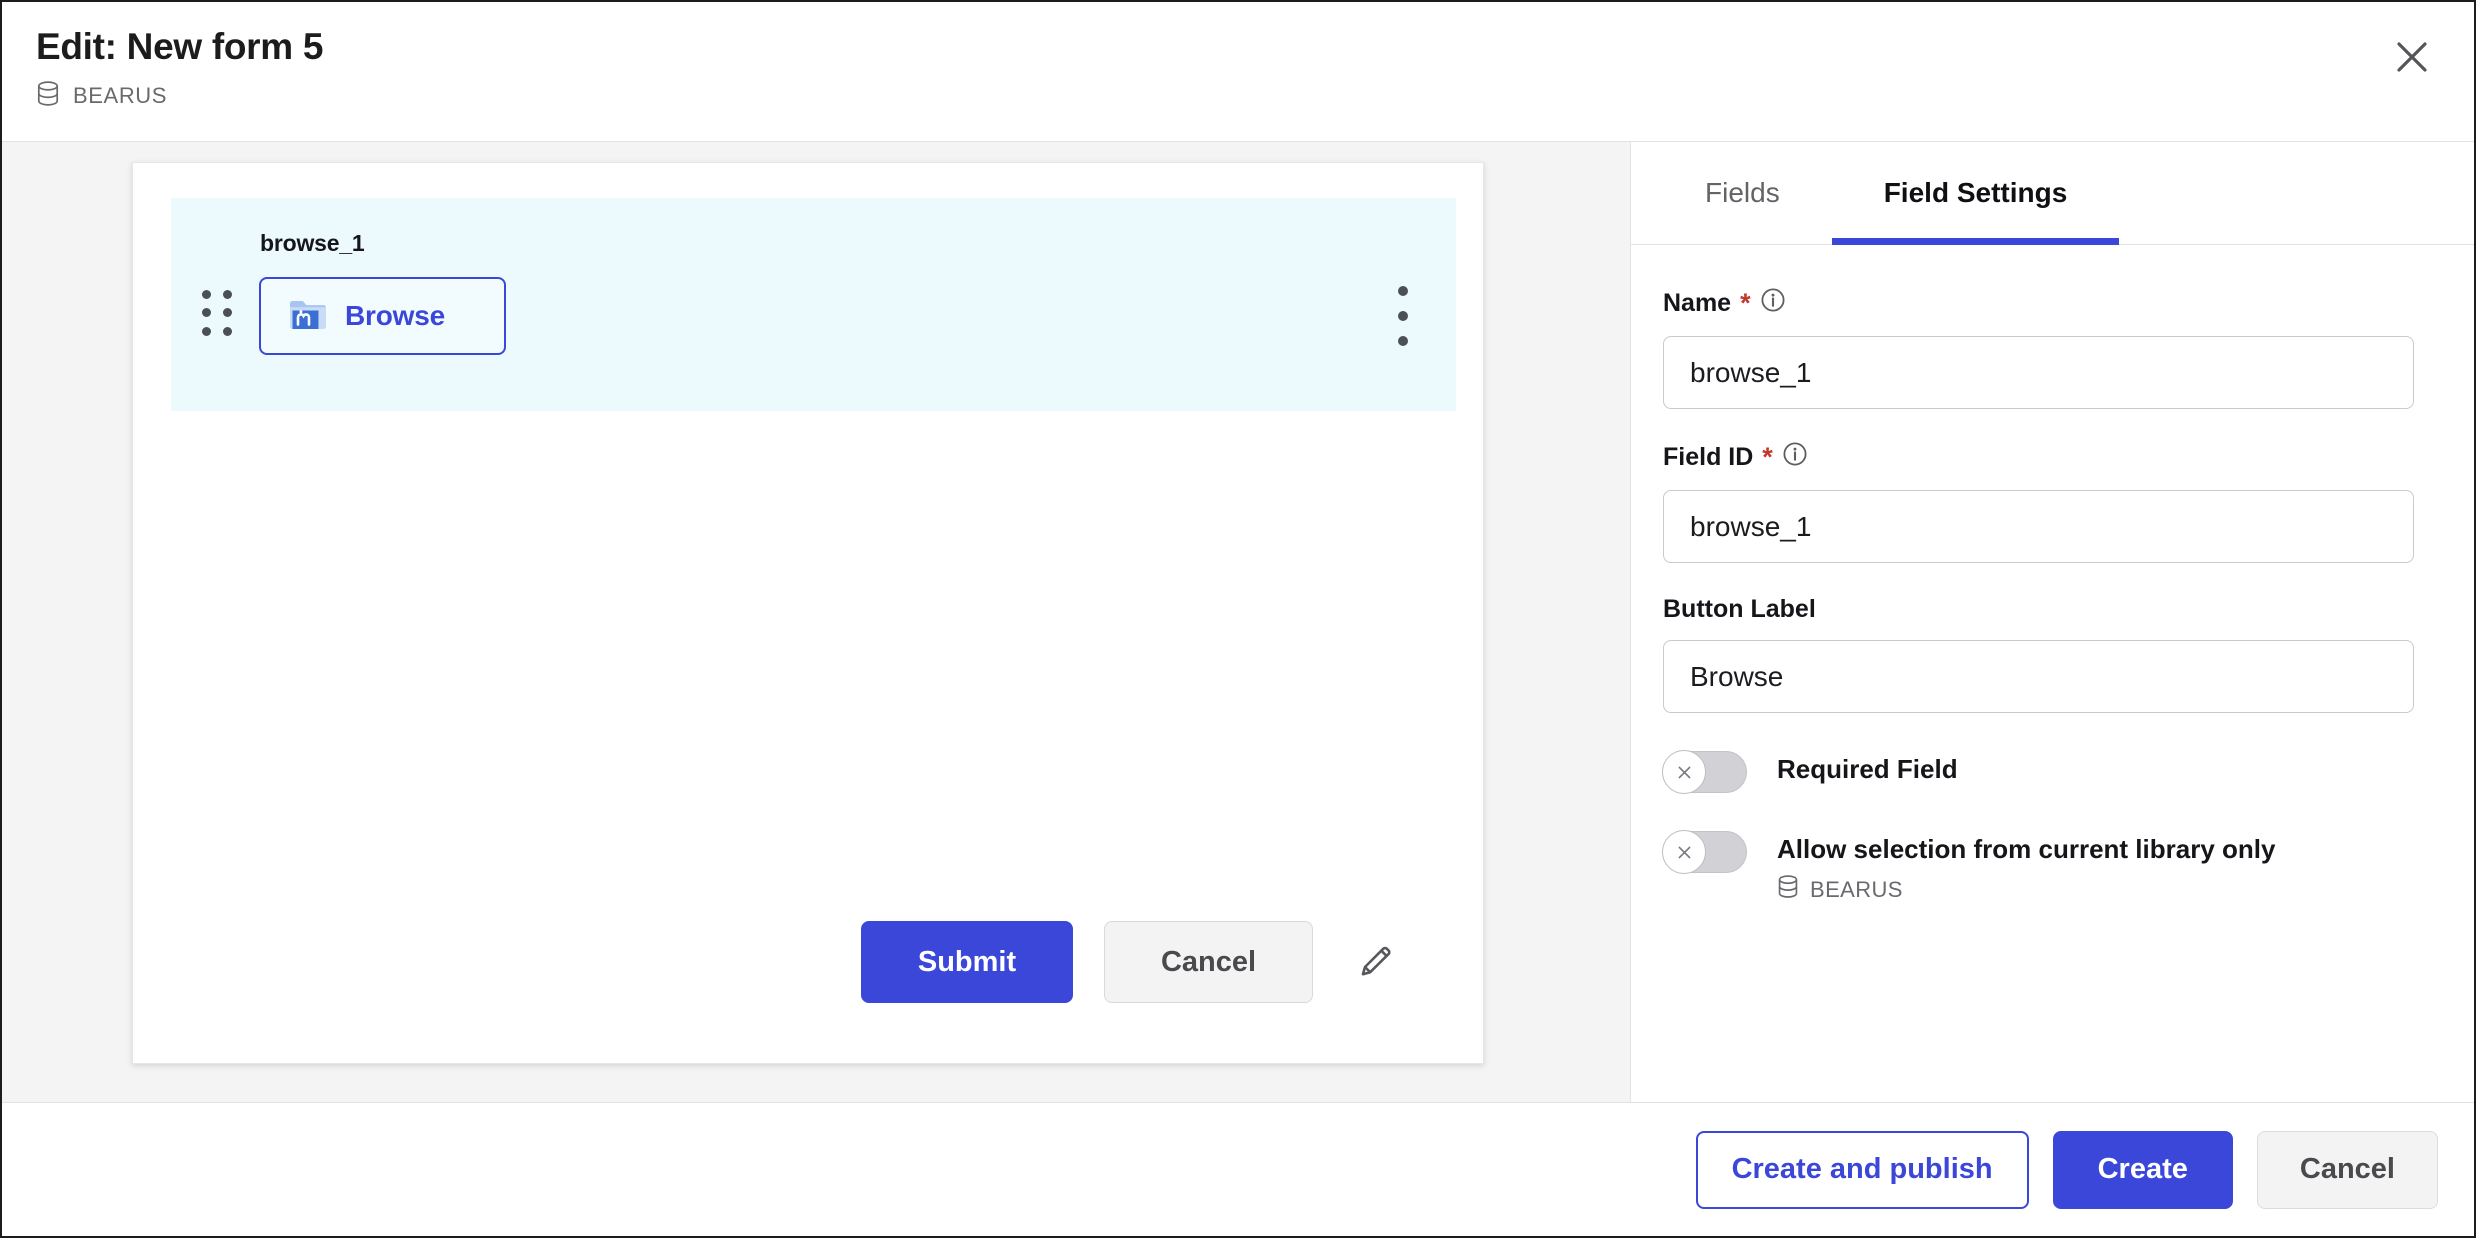 The width and height of the screenshot is (2476, 1238). I want to click on allow-selection-library: BEARUS, so click(2026, 889).